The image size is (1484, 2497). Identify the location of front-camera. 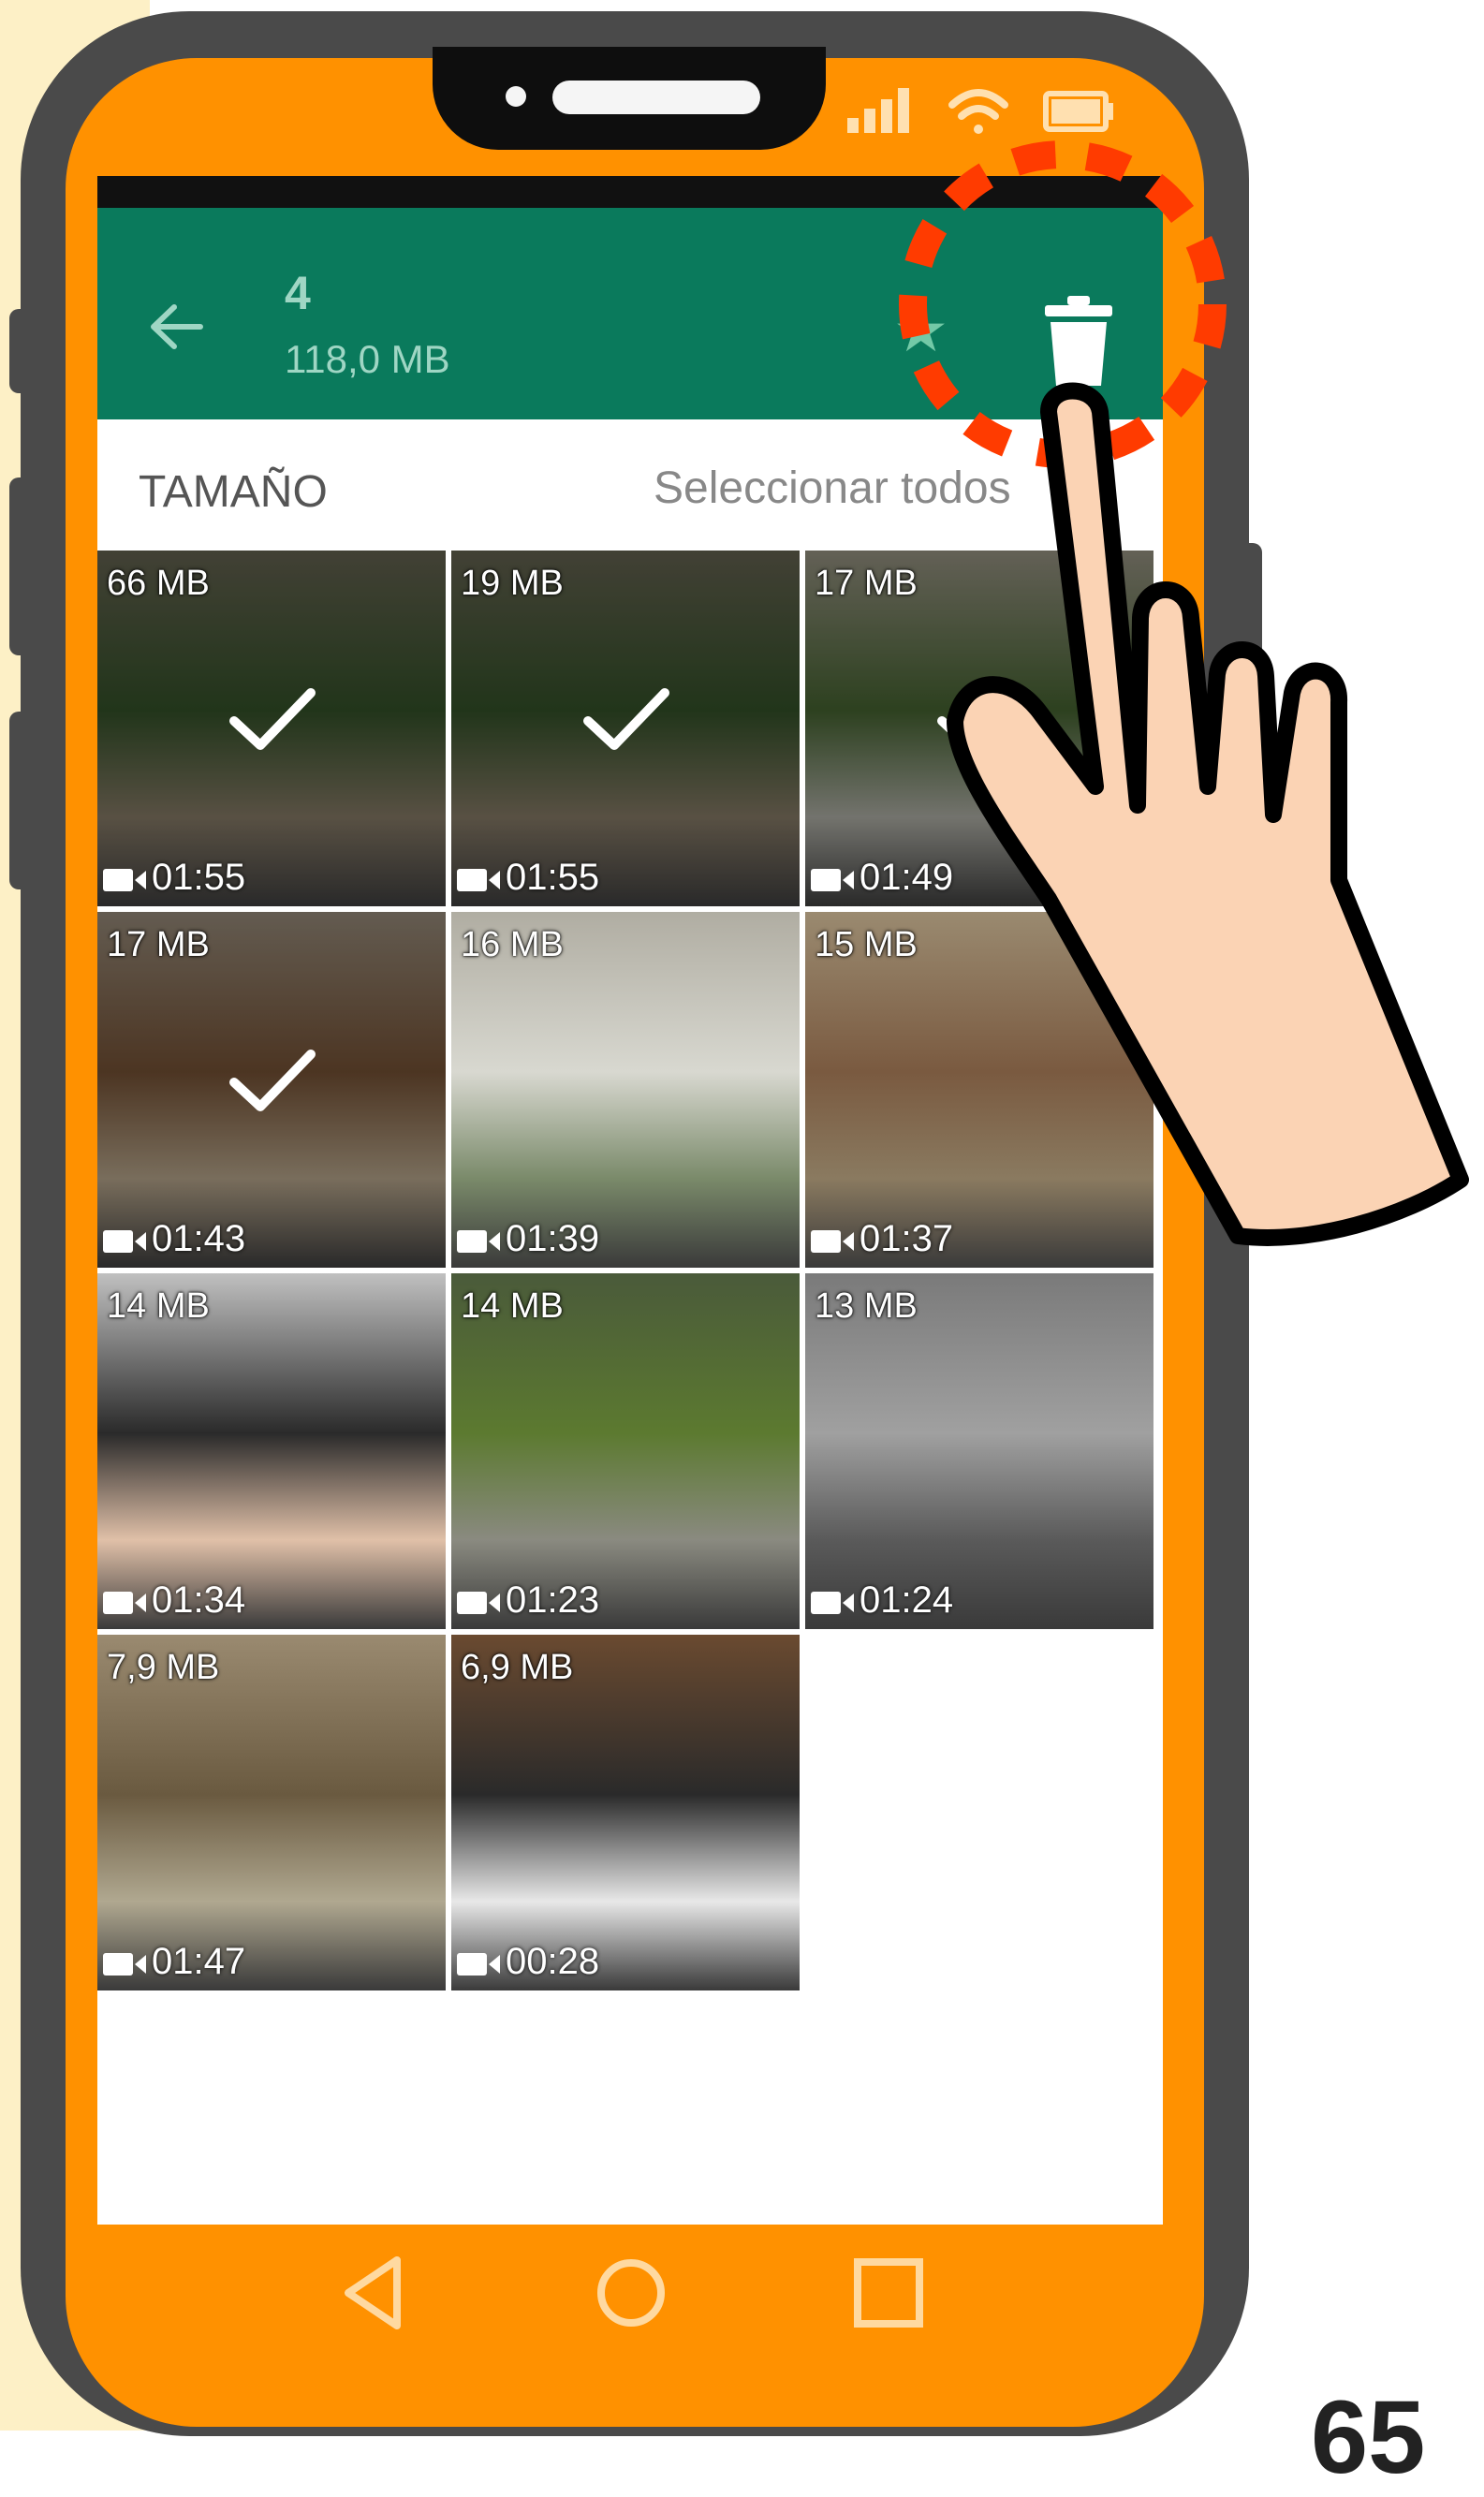
(516, 96).